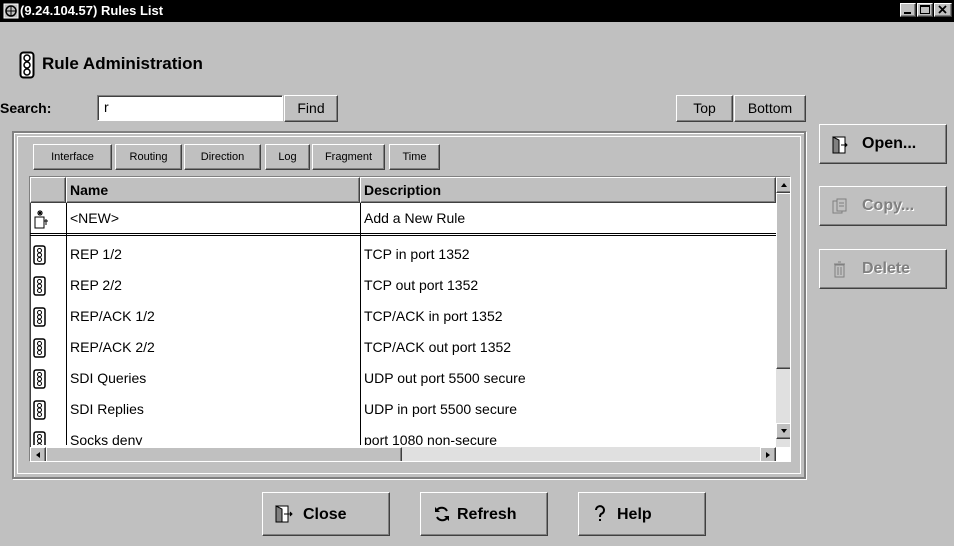  I want to click on new-rule-icon, so click(40, 219).